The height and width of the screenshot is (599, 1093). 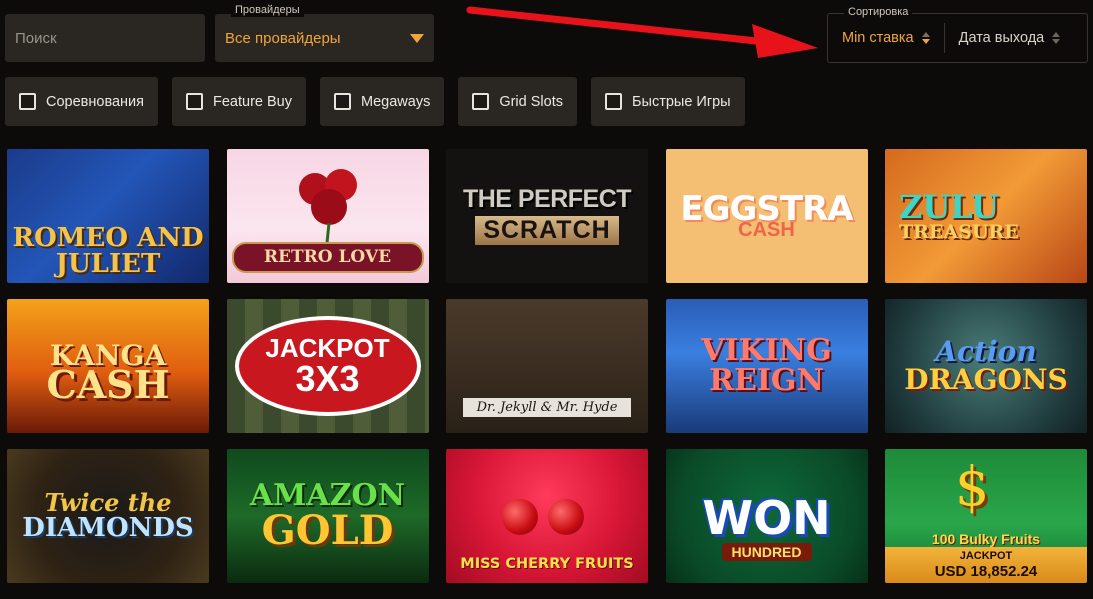 I want to click on game-title-line1: Twice the, so click(x=108, y=502).